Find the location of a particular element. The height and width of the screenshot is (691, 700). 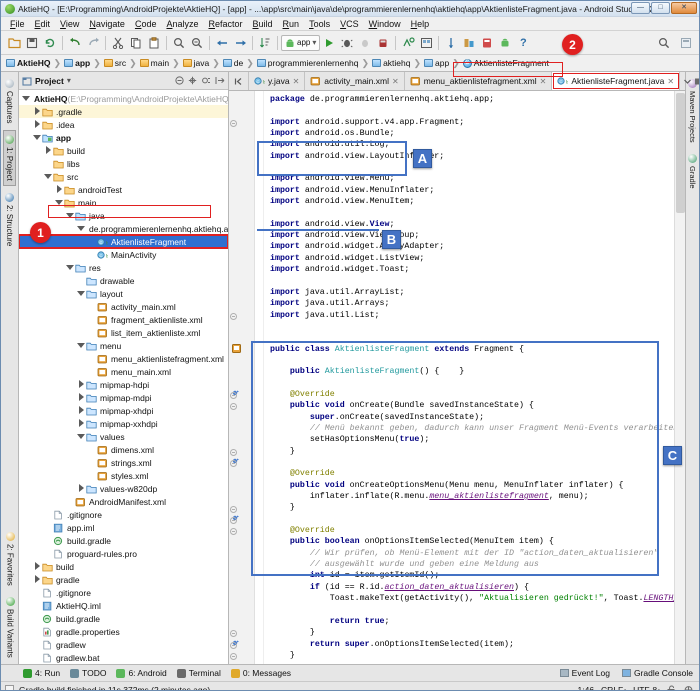

tree-node-java: java is located at coordinates (123, 215).